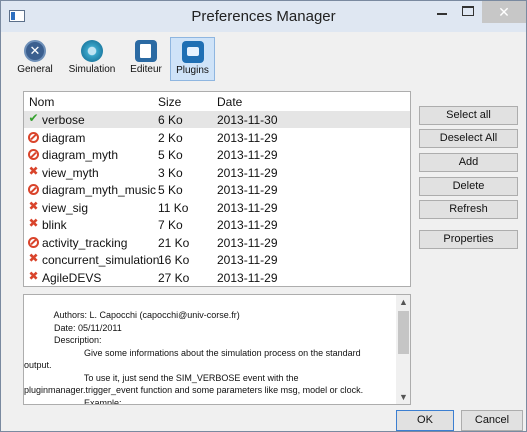  I want to click on plugin-name: verbose, so click(63, 120).